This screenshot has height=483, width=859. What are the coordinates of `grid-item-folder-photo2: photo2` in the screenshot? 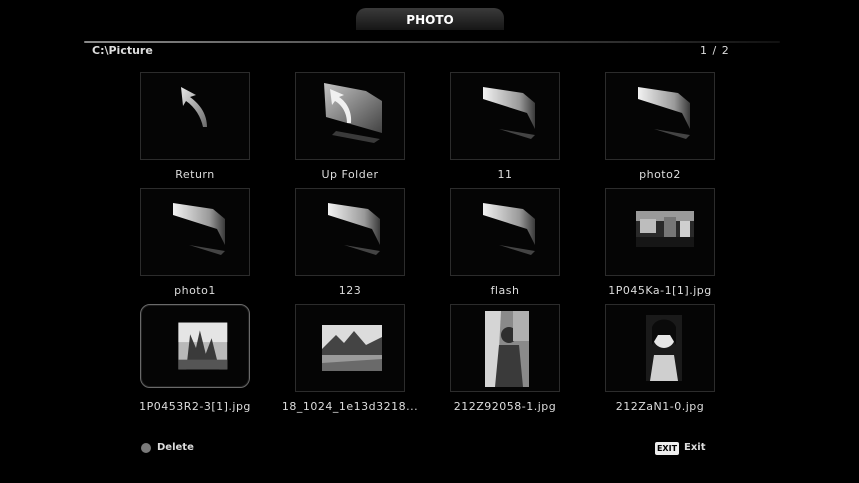 It's located at (670, 129).